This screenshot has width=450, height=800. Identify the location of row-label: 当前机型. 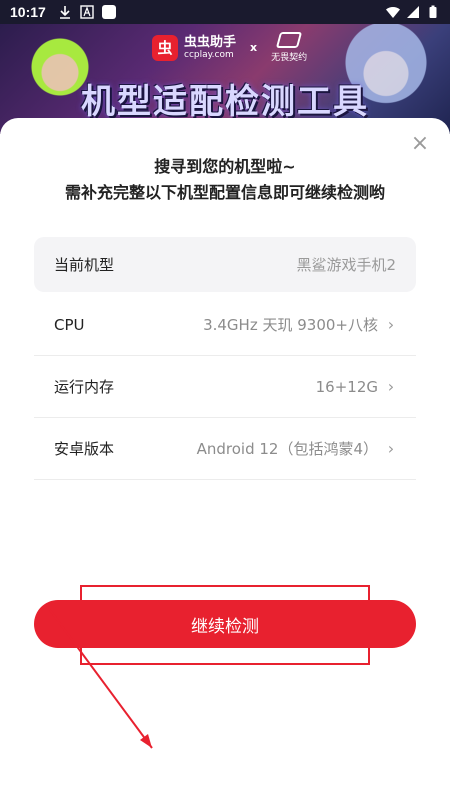
(84, 265).